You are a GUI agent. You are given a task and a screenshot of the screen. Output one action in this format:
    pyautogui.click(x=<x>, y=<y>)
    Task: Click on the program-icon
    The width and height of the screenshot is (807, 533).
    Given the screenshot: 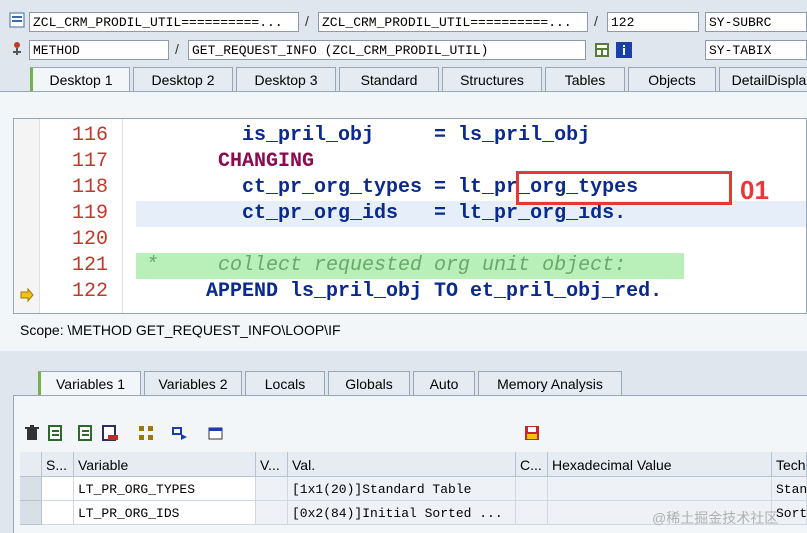 What is the action you would take?
    pyautogui.click(x=17, y=20)
    